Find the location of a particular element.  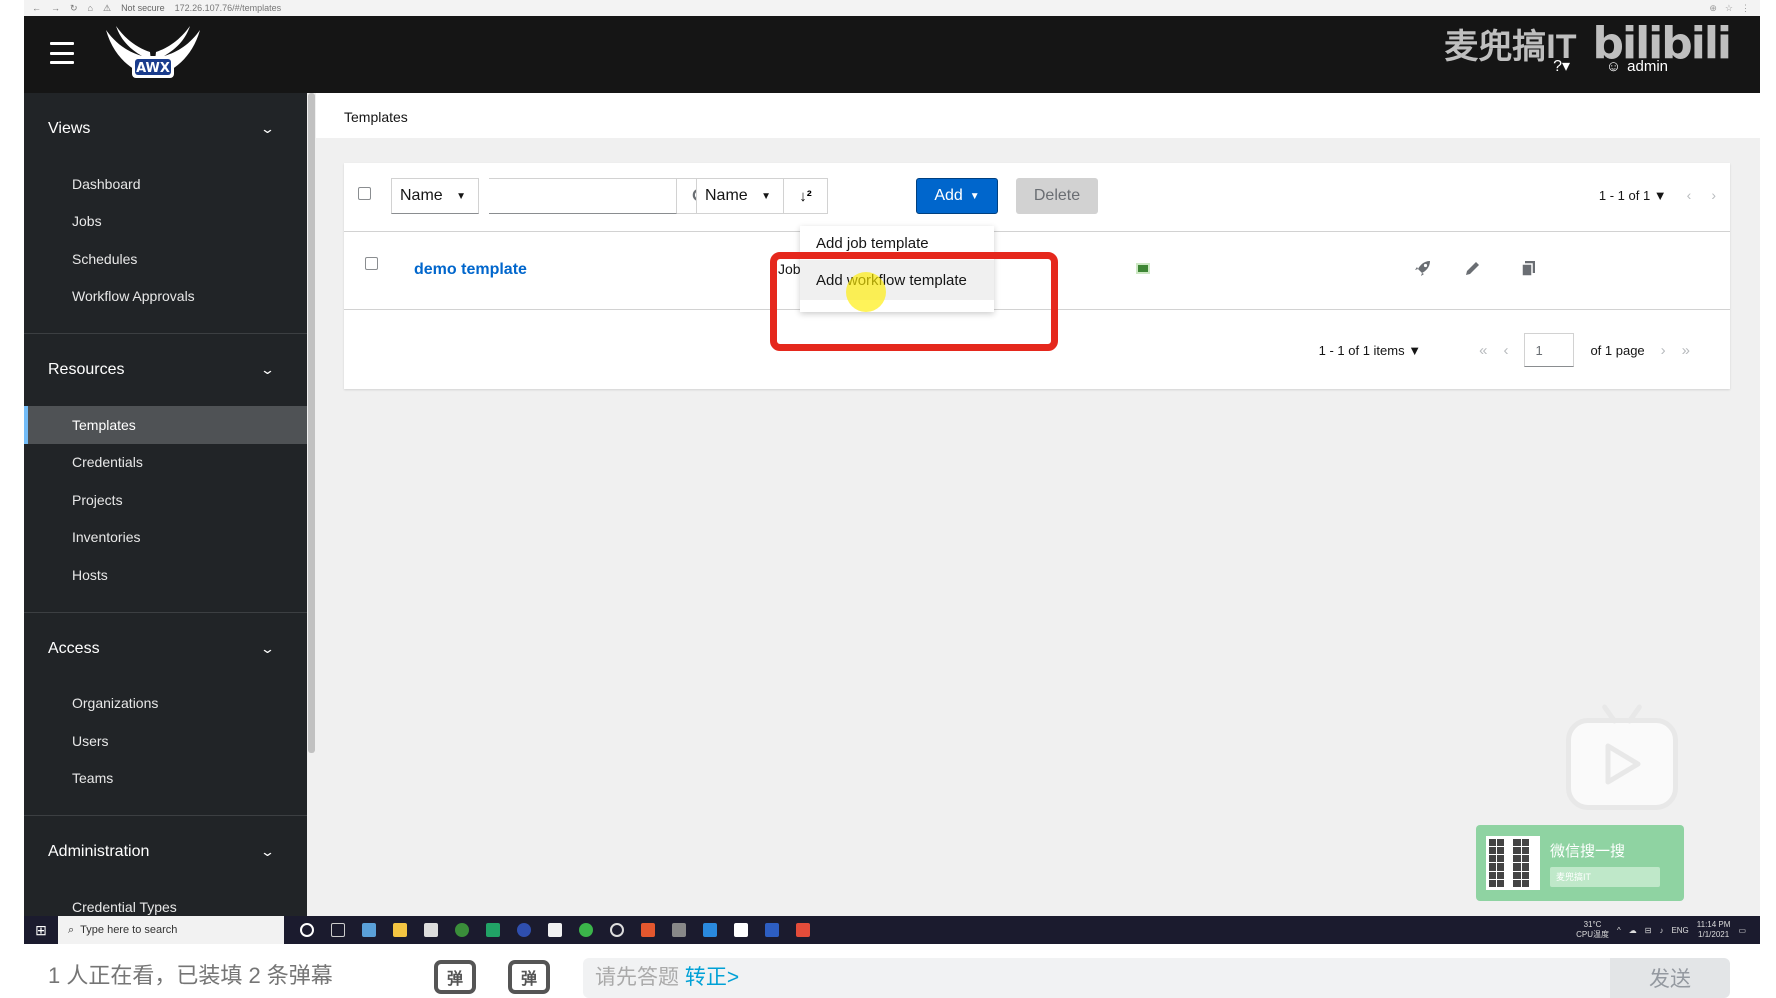

sidebar-item-organizations: Organizations is located at coordinates (165, 704).